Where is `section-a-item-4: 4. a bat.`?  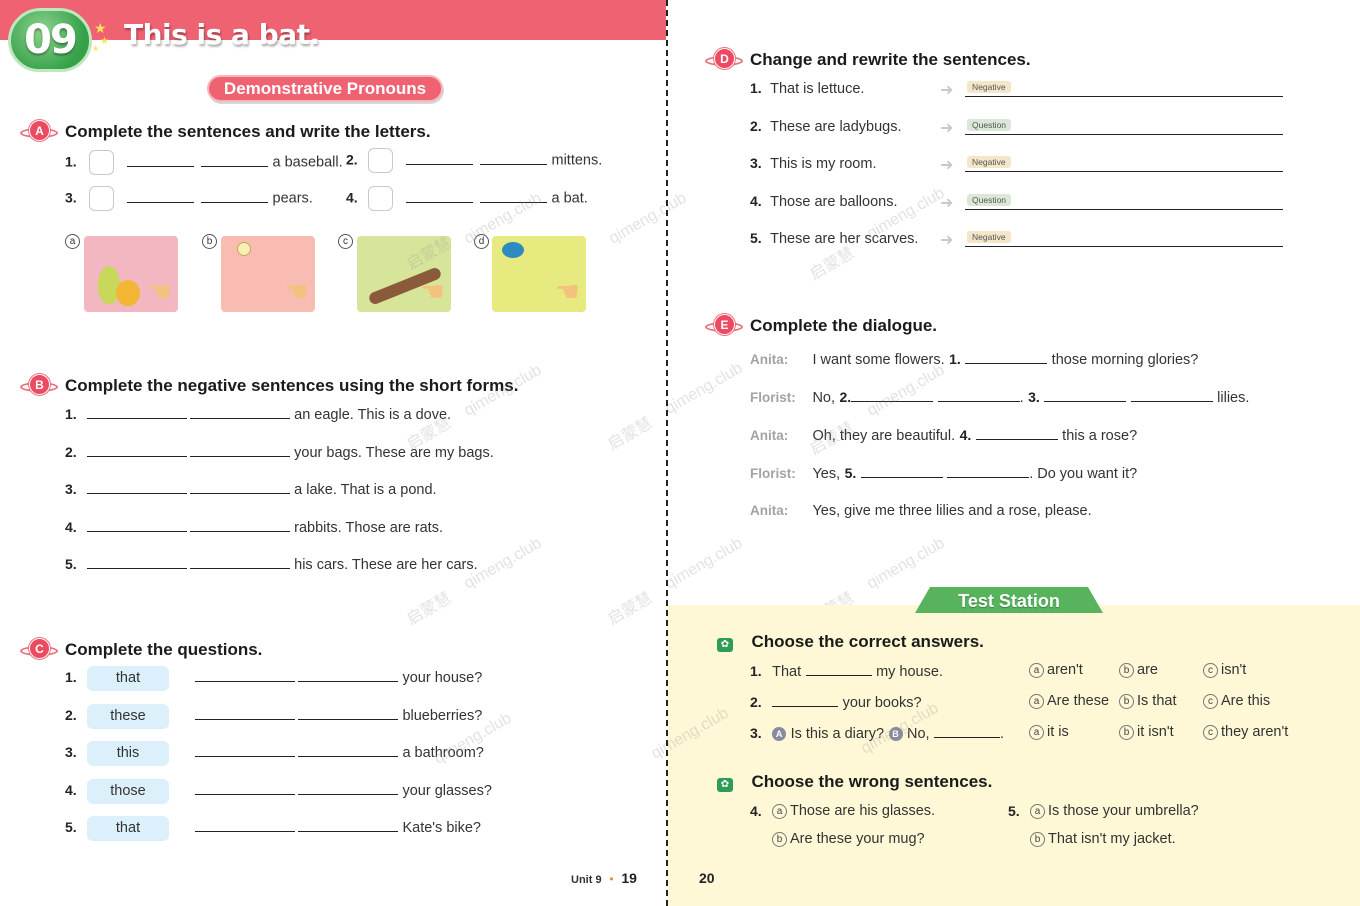
section-a-item-4: 4. a bat. is located at coordinates (467, 198).